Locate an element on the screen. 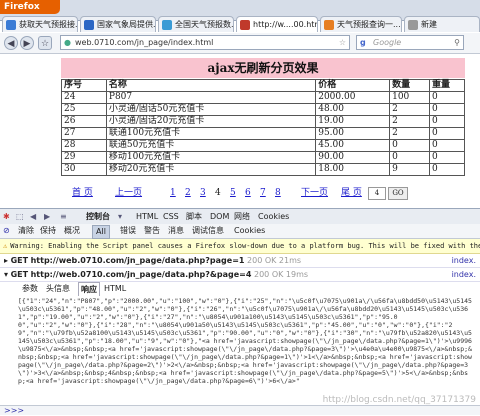 Image resolution: width=480 pixels, height=416 pixels. page-link-8: 8 is located at coordinates (278, 193).